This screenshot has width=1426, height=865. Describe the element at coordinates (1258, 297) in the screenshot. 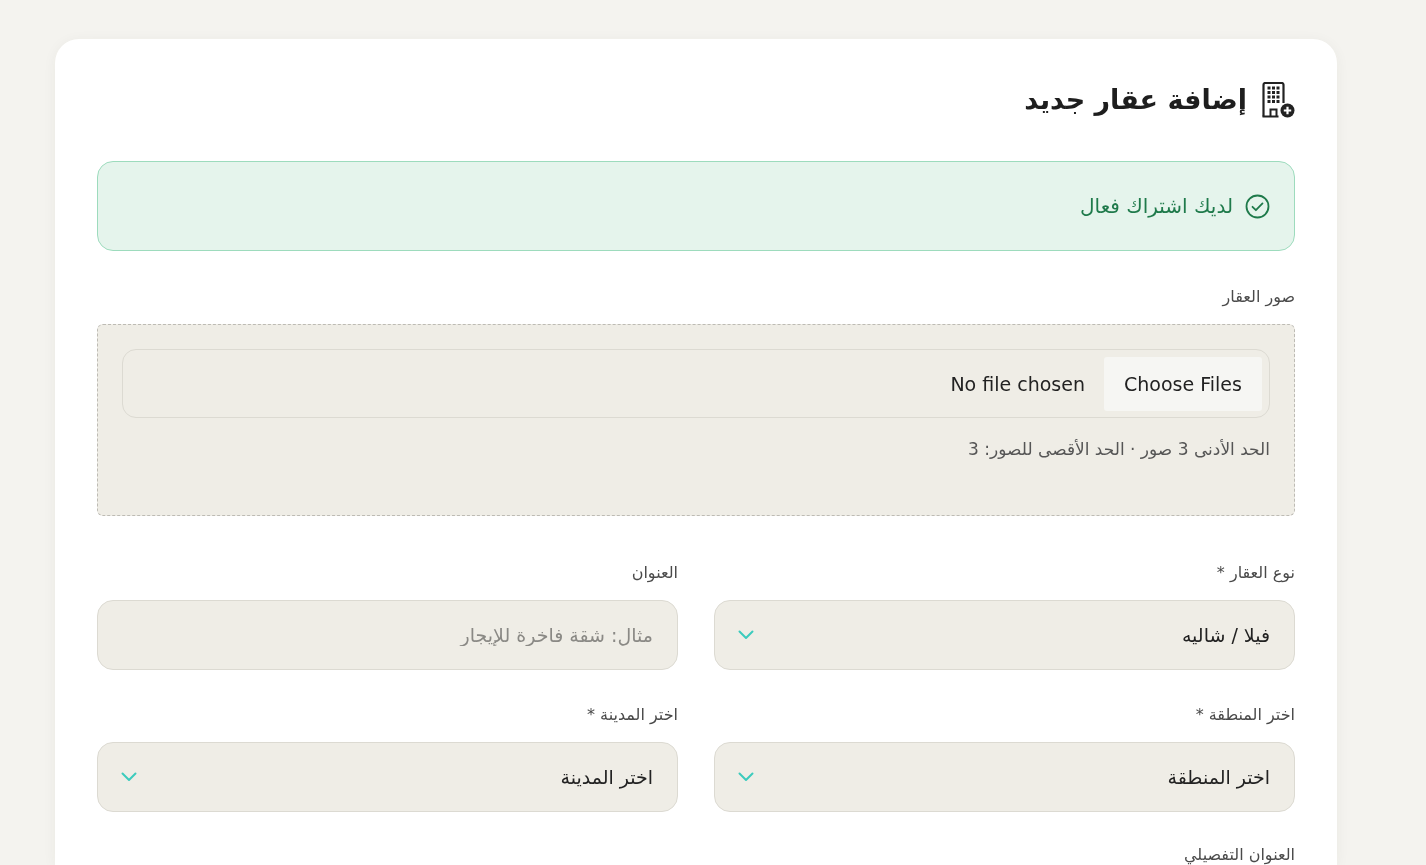

I see `field-label: صور العقار` at that location.